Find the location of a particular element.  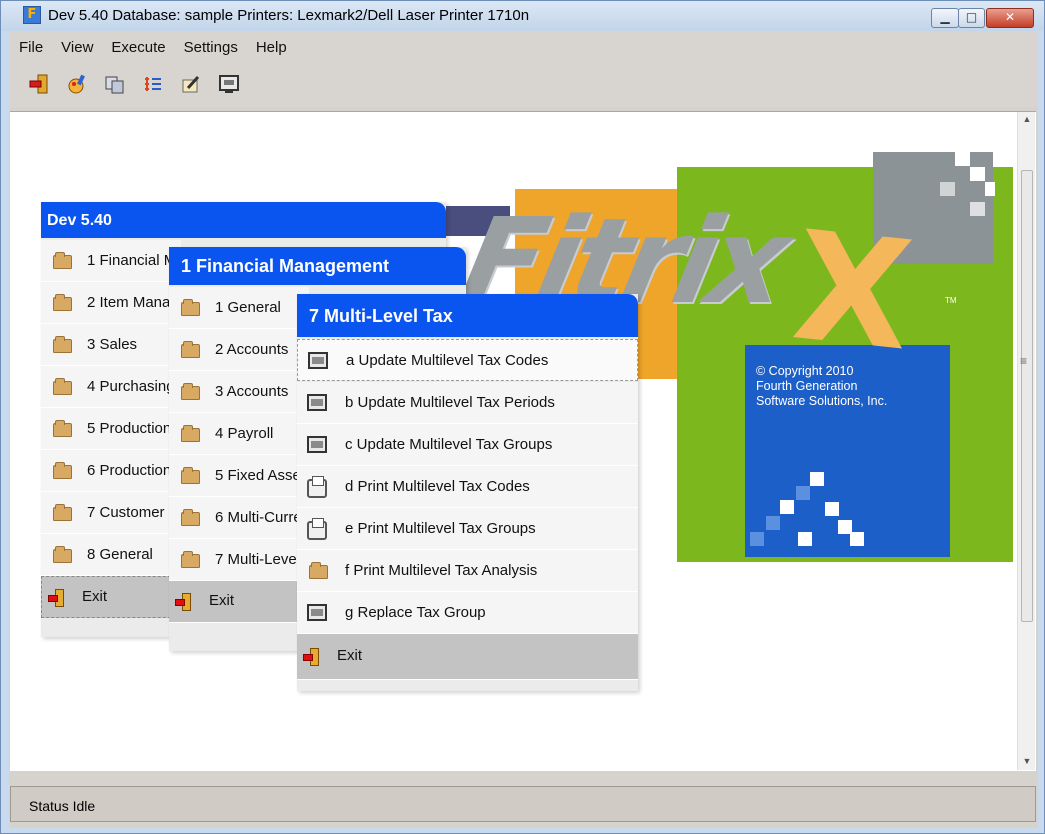

list-icon is located at coordinates (153, 84).